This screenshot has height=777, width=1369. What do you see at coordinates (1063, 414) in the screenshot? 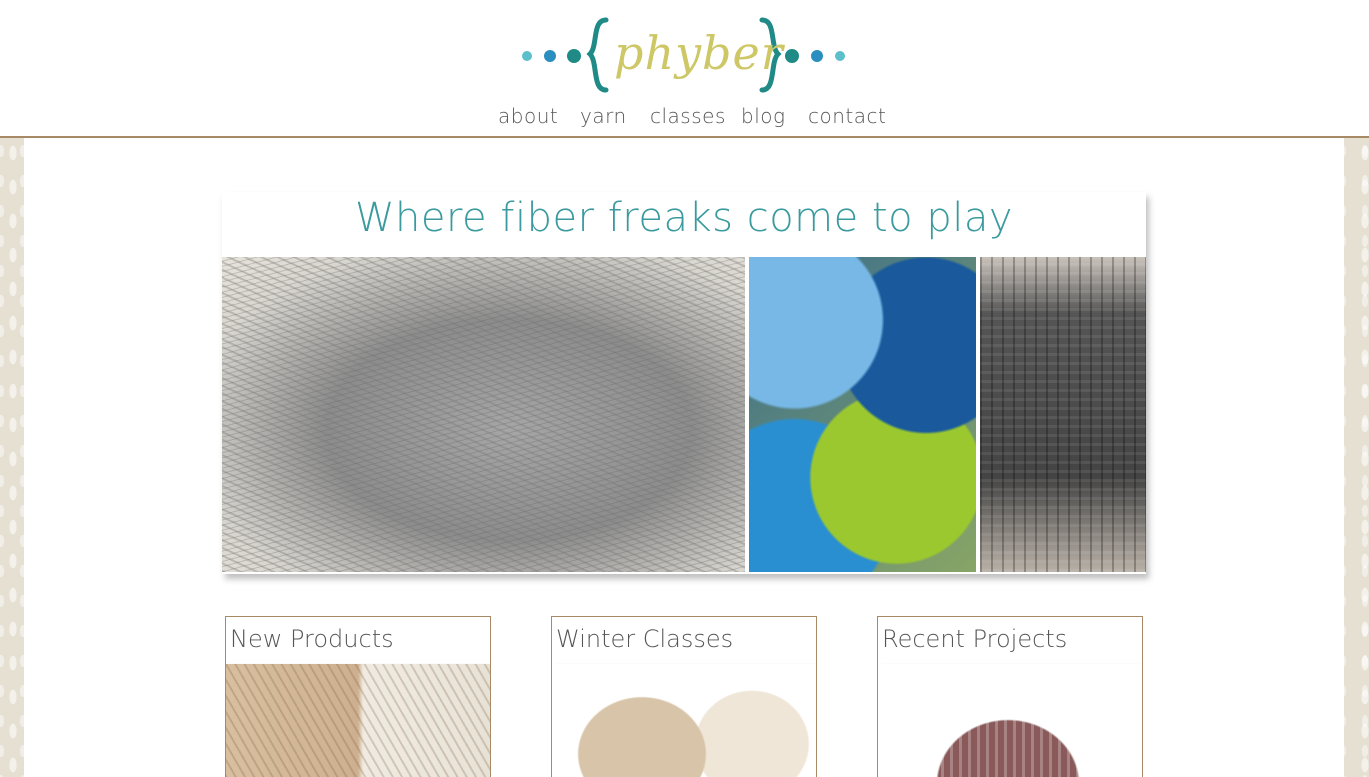
I see `knit-hat-photo` at bounding box center [1063, 414].